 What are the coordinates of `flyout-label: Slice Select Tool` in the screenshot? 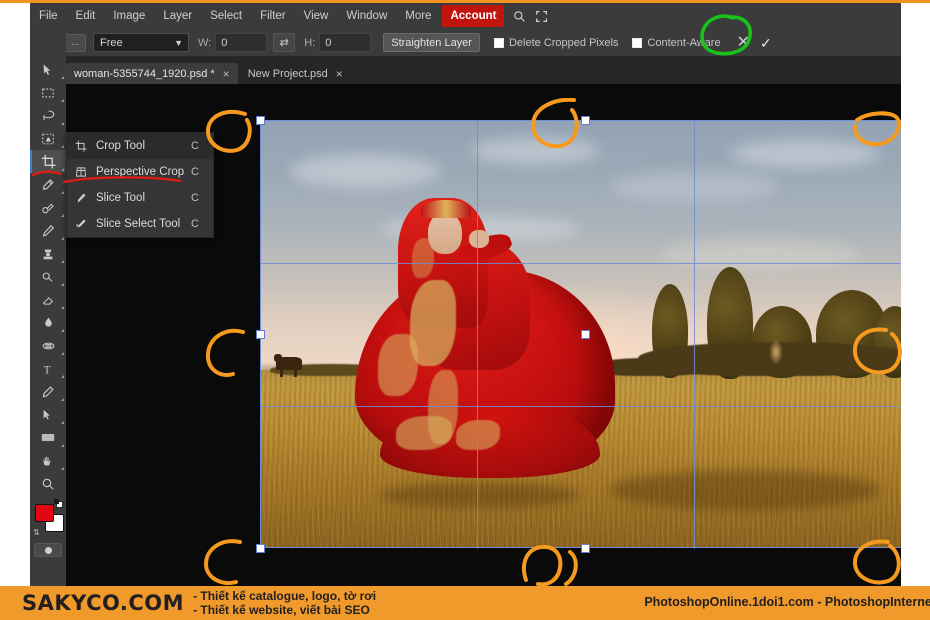 It's located at (138, 224).